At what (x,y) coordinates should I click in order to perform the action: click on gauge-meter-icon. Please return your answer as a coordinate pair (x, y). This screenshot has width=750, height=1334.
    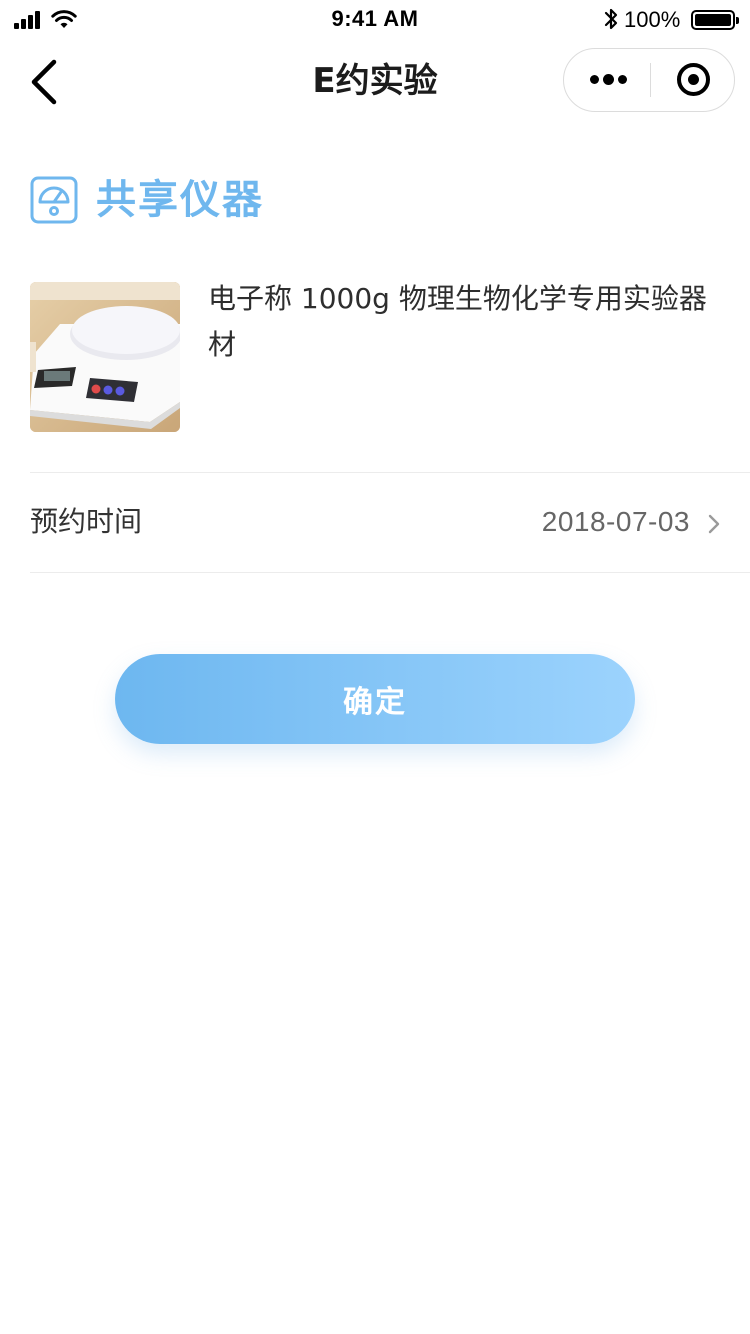
    Looking at the image, I should click on (54, 200).